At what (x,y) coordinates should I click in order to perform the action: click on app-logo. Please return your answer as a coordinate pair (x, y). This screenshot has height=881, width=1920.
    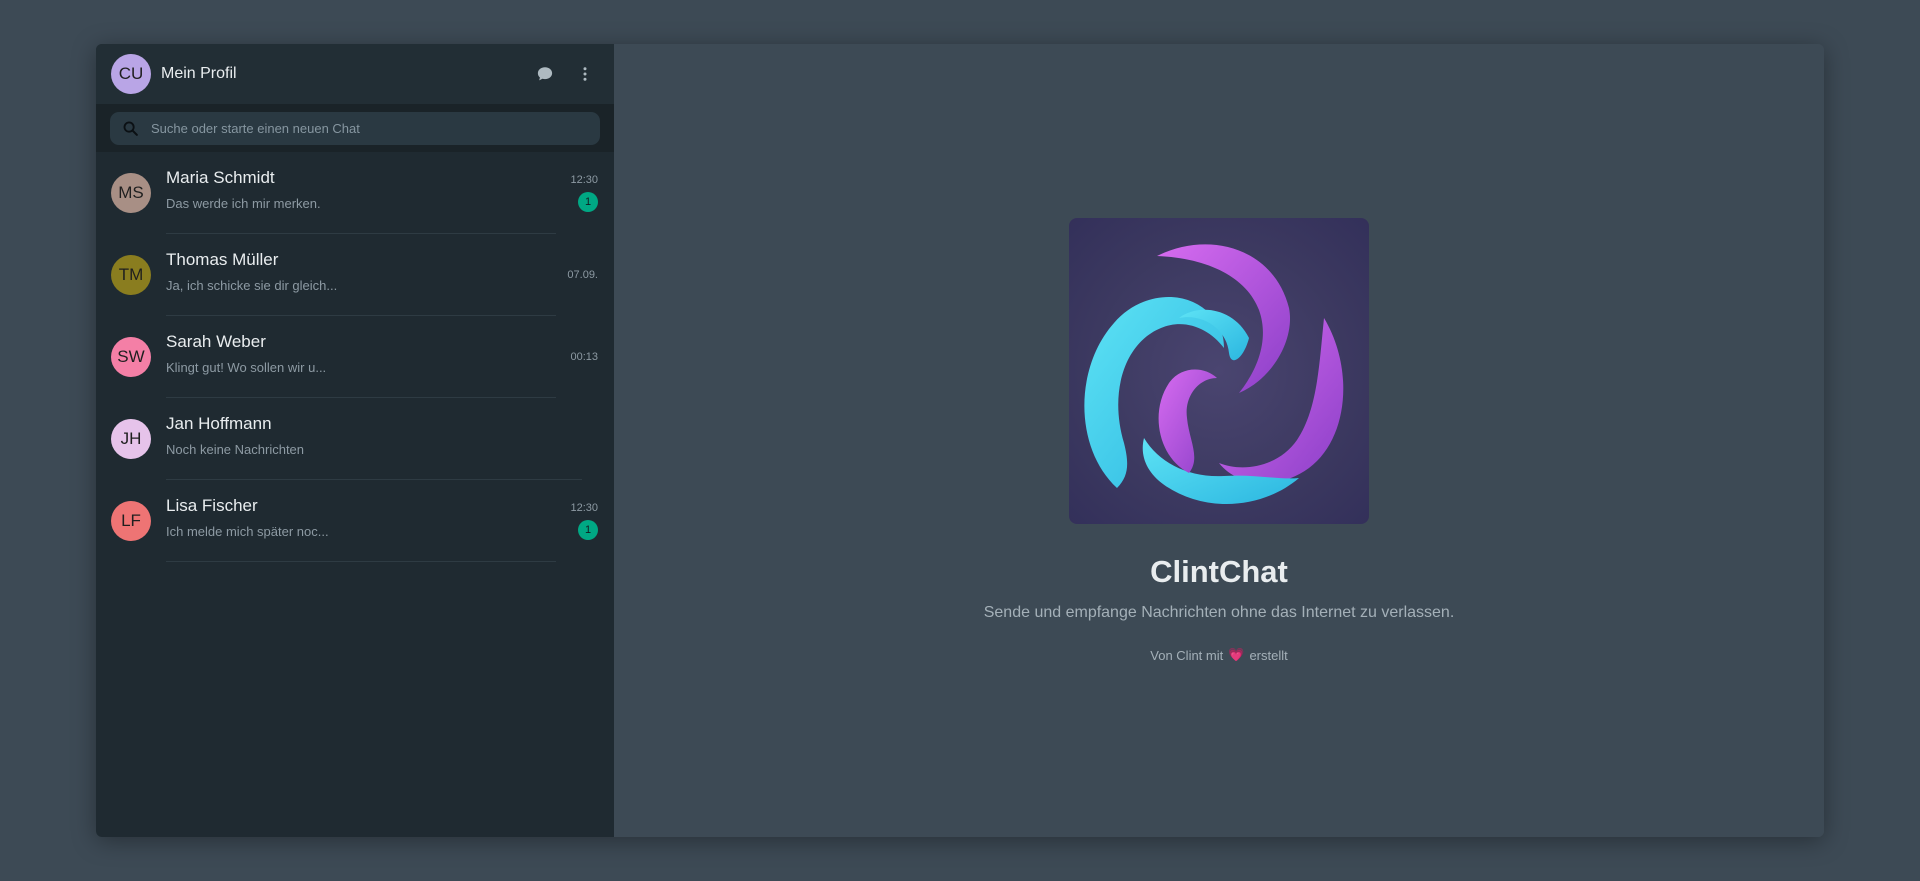
    Looking at the image, I should click on (1219, 371).